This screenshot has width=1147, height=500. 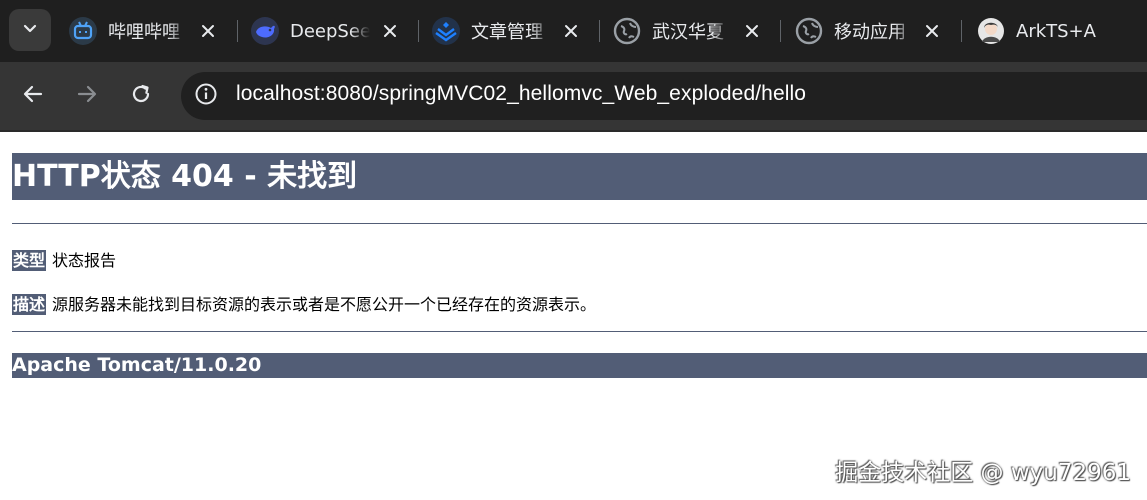 What do you see at coordinates (84, 260) in the screenshot?
I see `type-value: 状态报告` at bounding box center [84, 260].